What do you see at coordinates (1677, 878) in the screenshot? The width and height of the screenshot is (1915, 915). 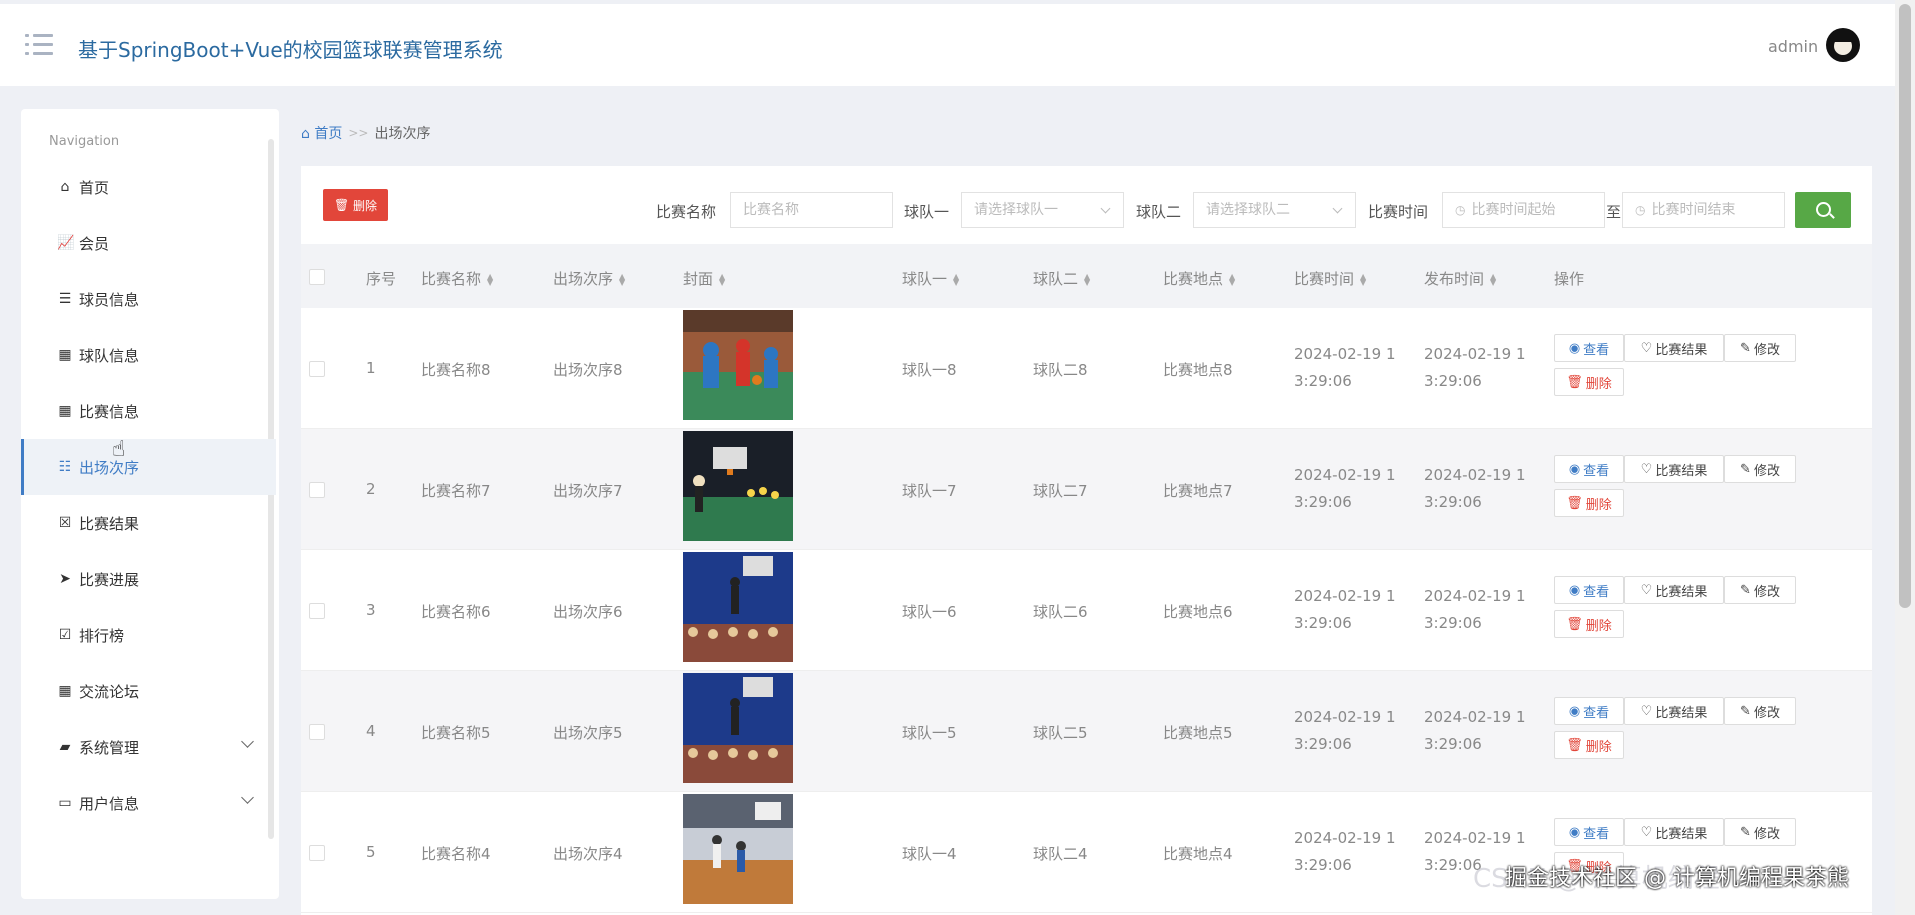 I see `watermark: 掘金技术社区 @ 计算机编程果茶熊` at bounding box center [1677, 878].